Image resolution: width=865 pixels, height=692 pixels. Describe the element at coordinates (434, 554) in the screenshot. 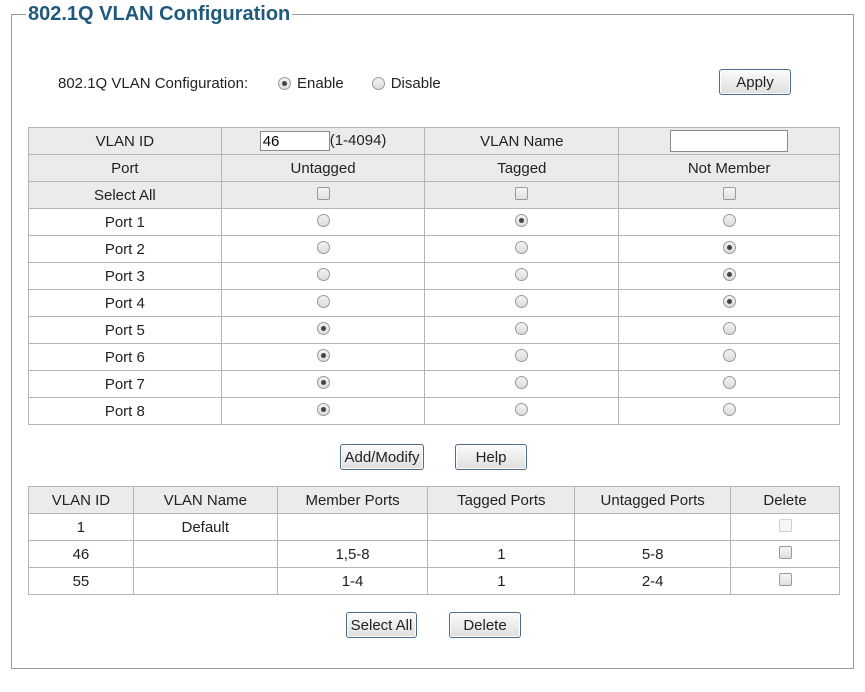

I see `vlan-list-row: 46 1,5-8 1 5-8` at that location.